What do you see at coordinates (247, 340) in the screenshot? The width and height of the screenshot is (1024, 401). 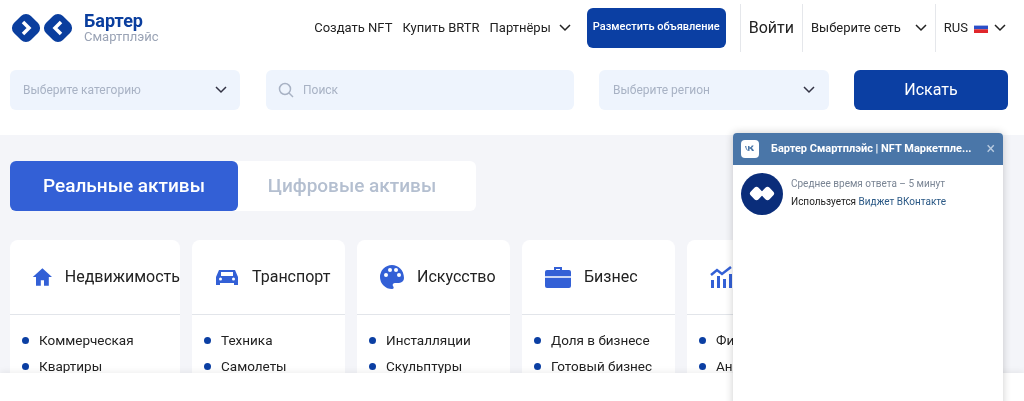 I see `subcategory-link: Техника` at bounding box center [247, 340].